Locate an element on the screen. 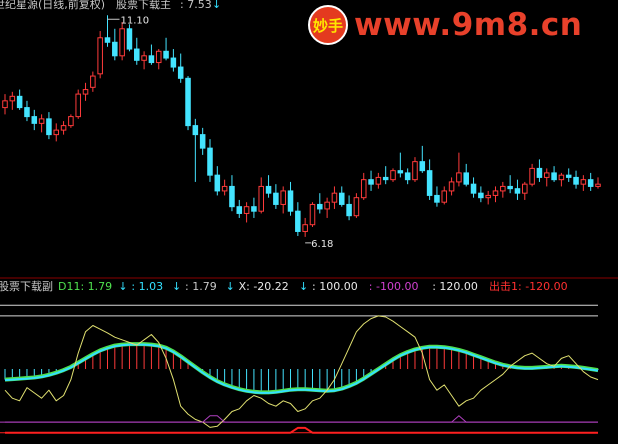  watermark-logo: 妙手 www.9m8.cn is located at coordinates (462, 25).